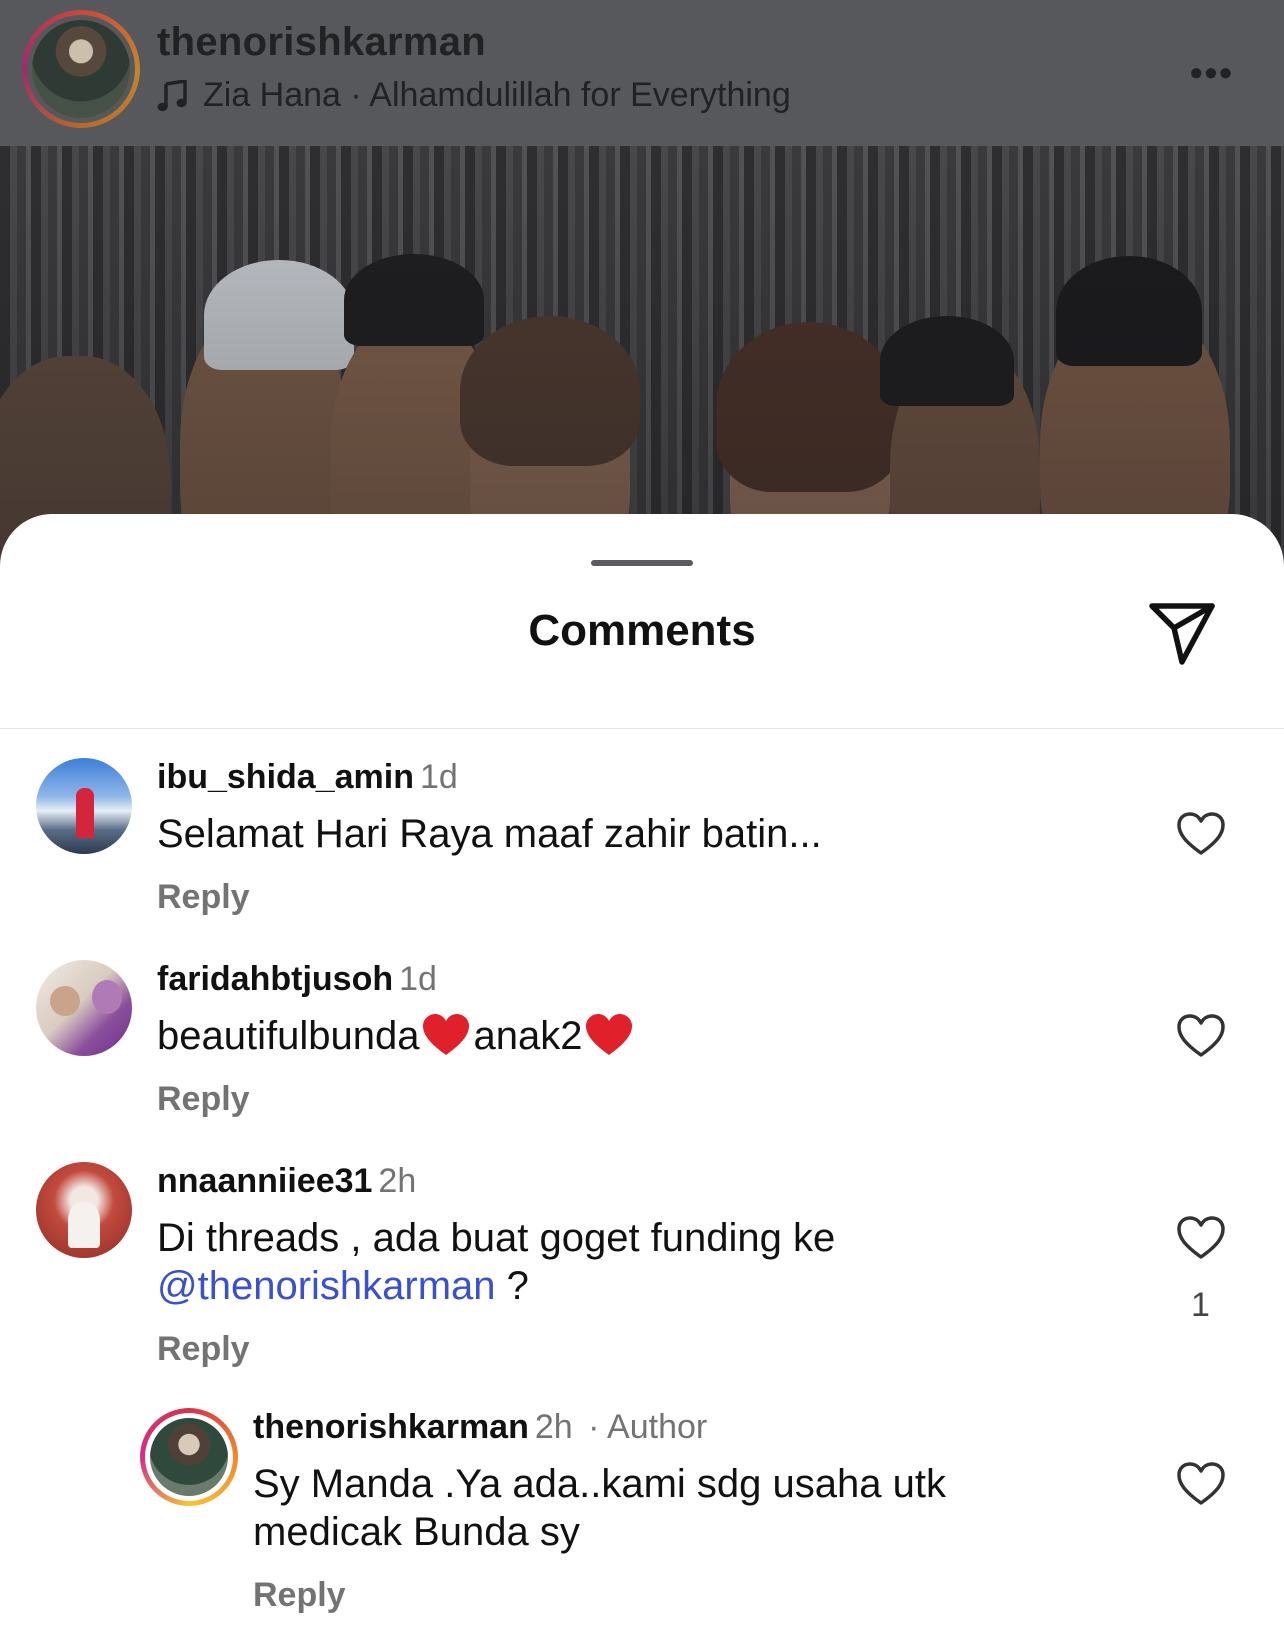 Image resolution: width=1284 pixels, height=1631 pixels. What do you see at coordinates (326, 1286) in the screenshot?
I see `mention-link: @thenorishkarman` at bounding box center [326, 1286].